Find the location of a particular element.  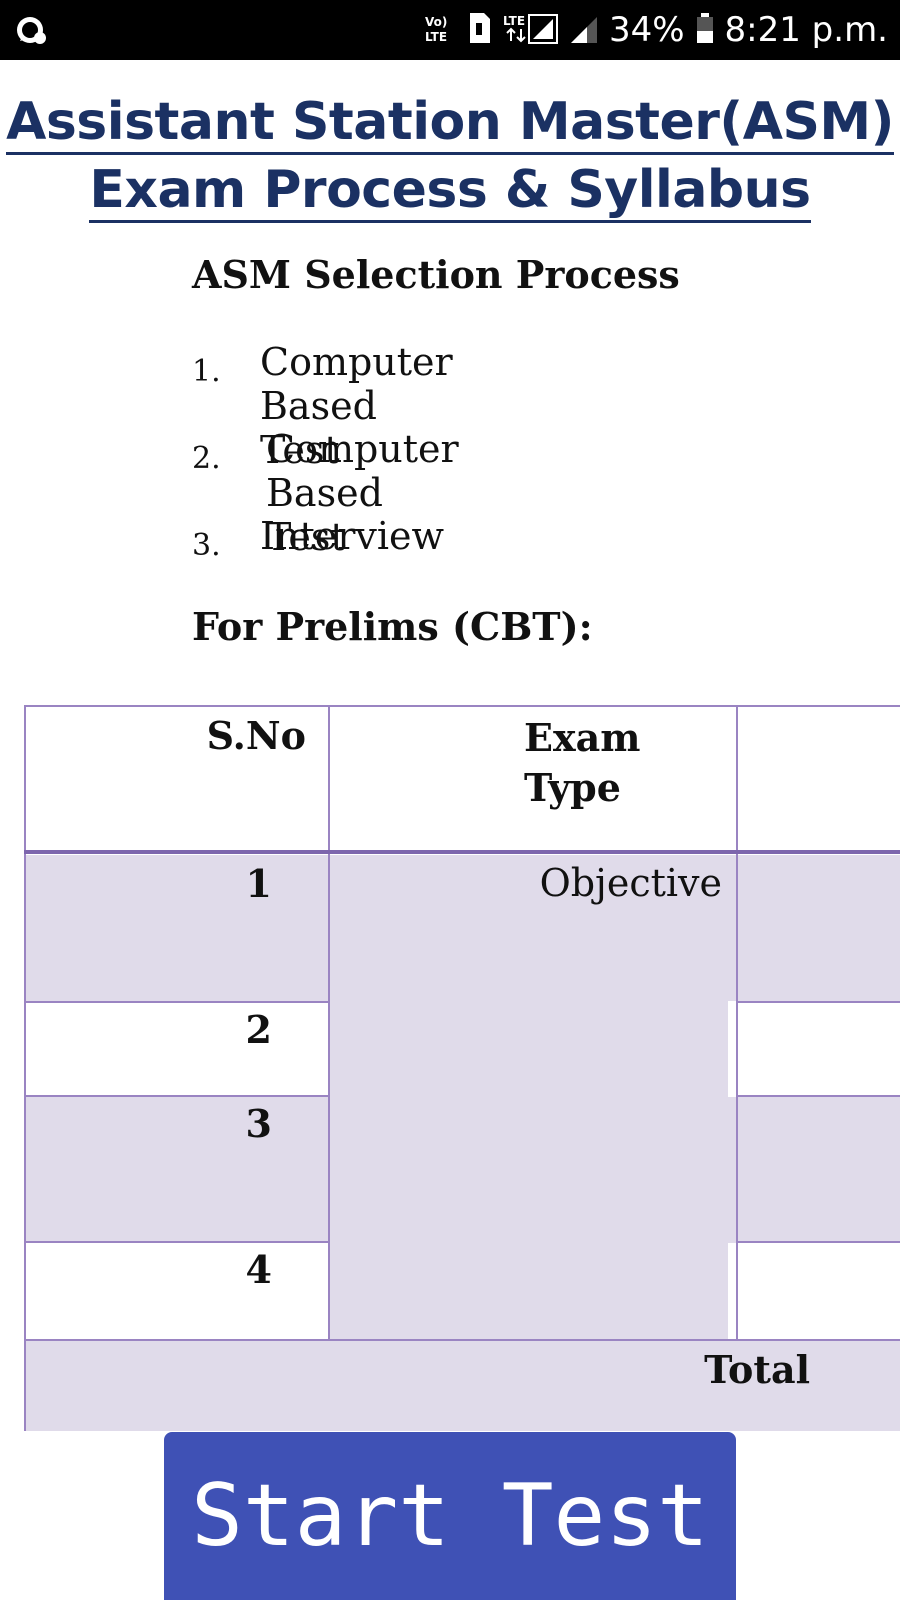

list-label: Interview is located at coordinates (352, 536).